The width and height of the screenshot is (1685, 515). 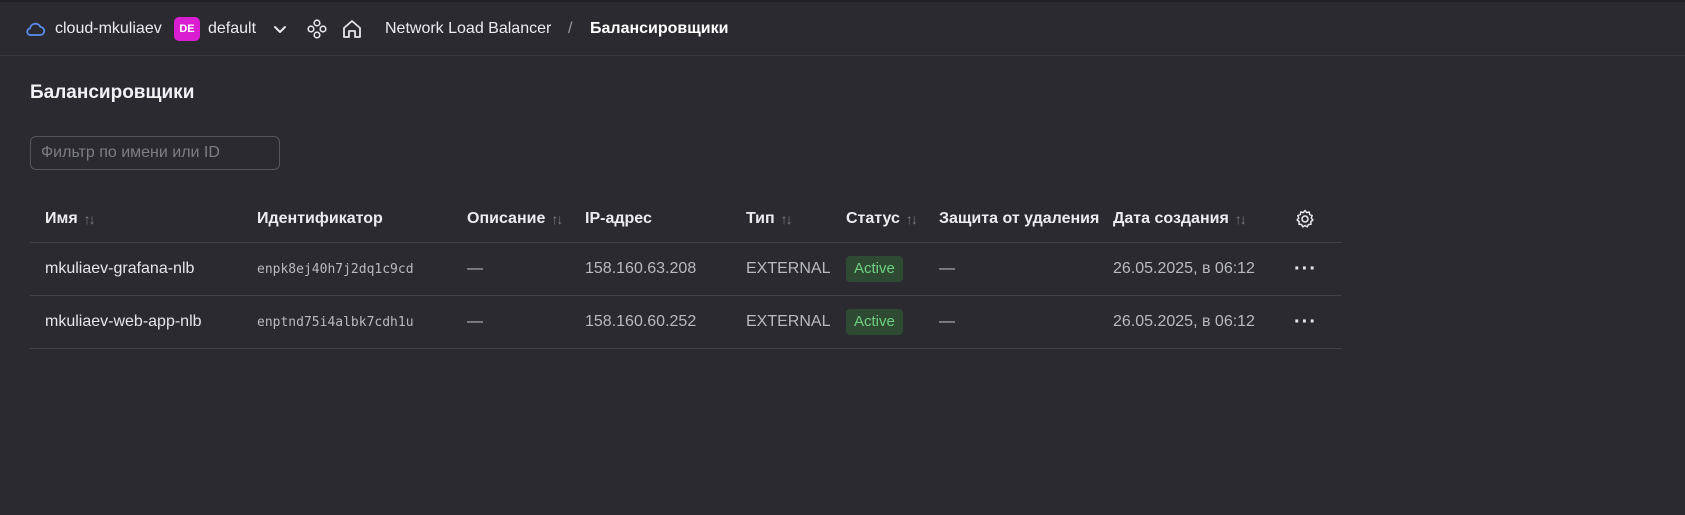 What do you see at coordinates (1171, 218) in the screenshot?
I see `column-label: Дата создания` at bounding box center [1171, 218].